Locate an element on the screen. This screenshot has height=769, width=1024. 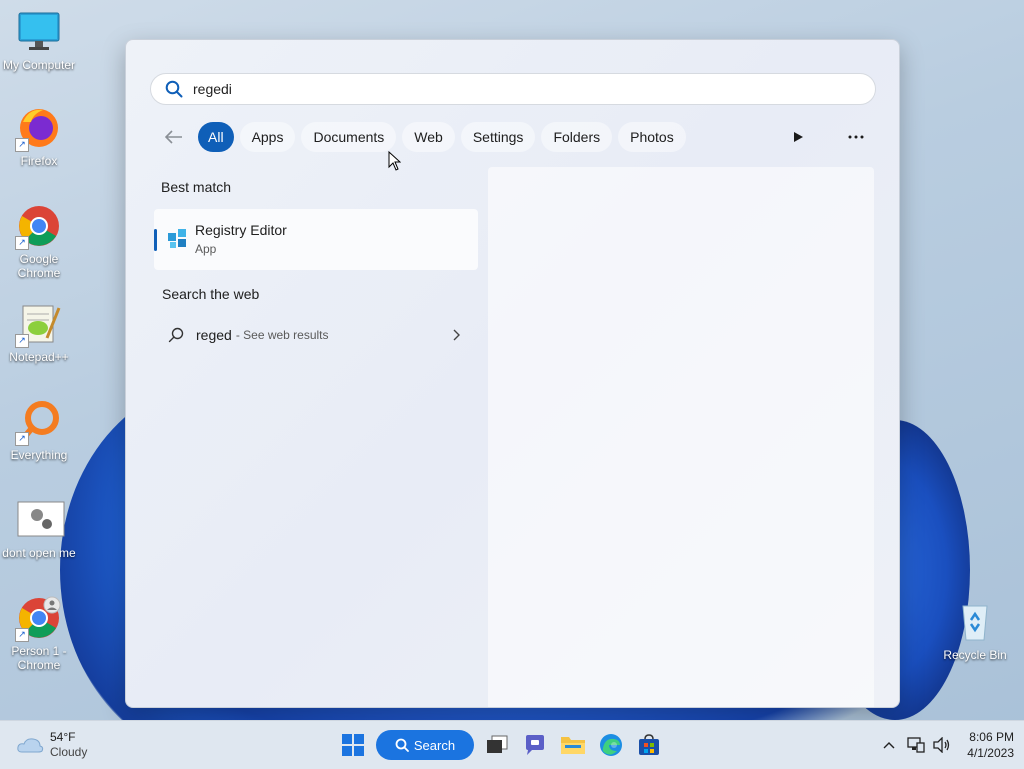
desktop-icon-firefox: ↗ Firefox is located at coordinates (39, 137).